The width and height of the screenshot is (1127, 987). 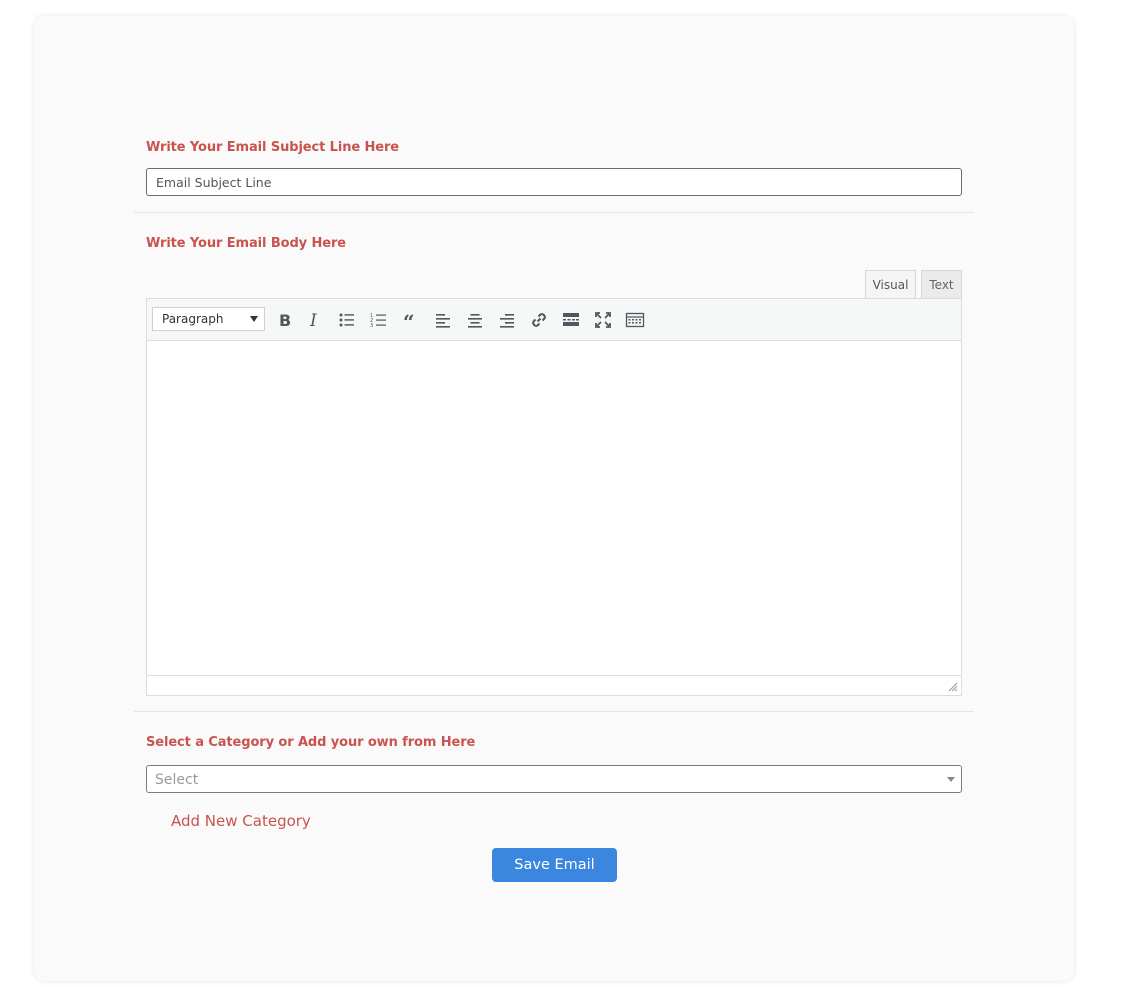 I want to click on bulleted-list-icon, so click(x=346, y=320).